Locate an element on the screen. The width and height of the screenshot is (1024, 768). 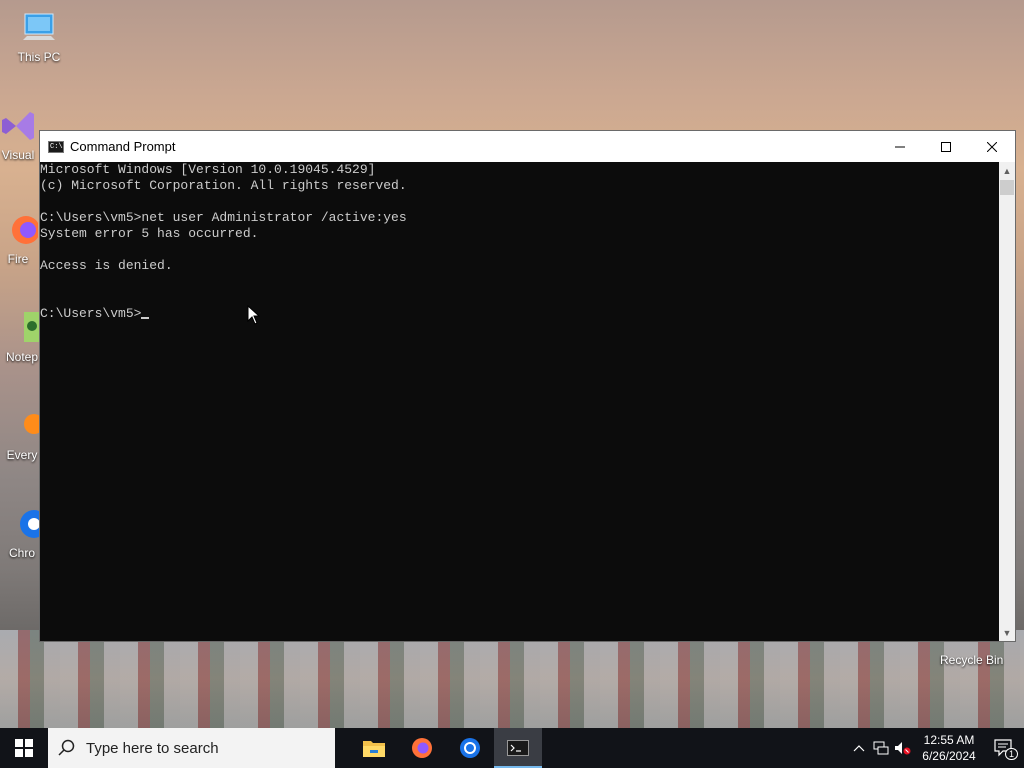
taskbar-clock: 12:55 AM 6/26/2024 is located at coordinates (949, 748).